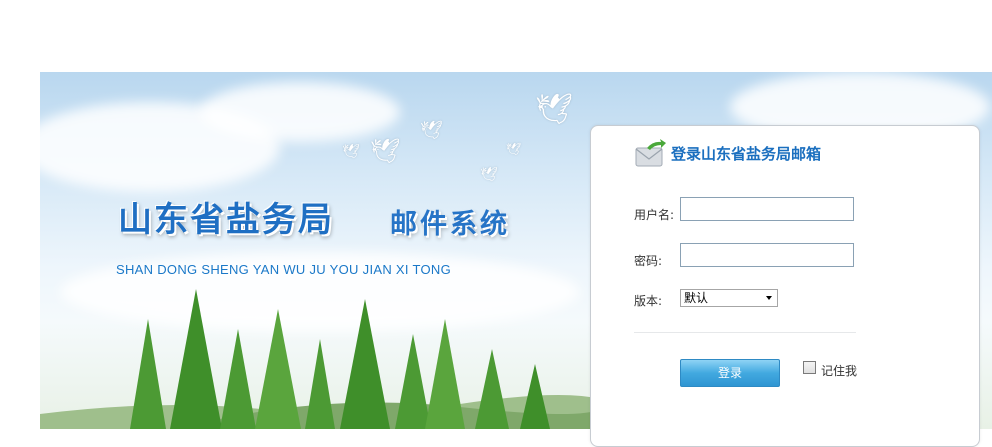 The width and height of the screenshot is (992, 447). Describe the element at coordinates (767, 255) in the screenshot. I see `password-input` at that location.